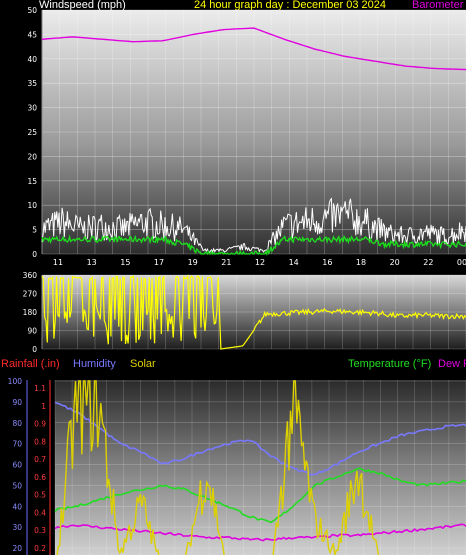 Image resolution: width=466 pixels, height=555 pixels. I want to click on wind-x-tick-label: 21, so click(226, 262).